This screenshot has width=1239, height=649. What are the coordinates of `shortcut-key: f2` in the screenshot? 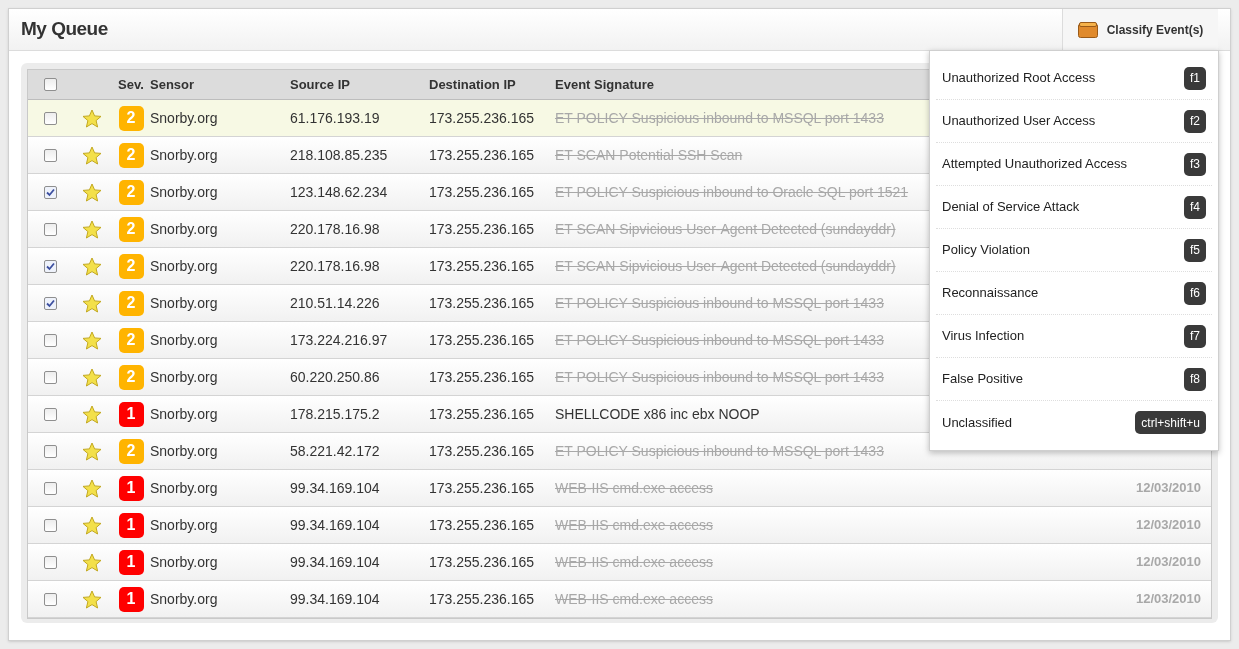 It's located at (1195, 121).